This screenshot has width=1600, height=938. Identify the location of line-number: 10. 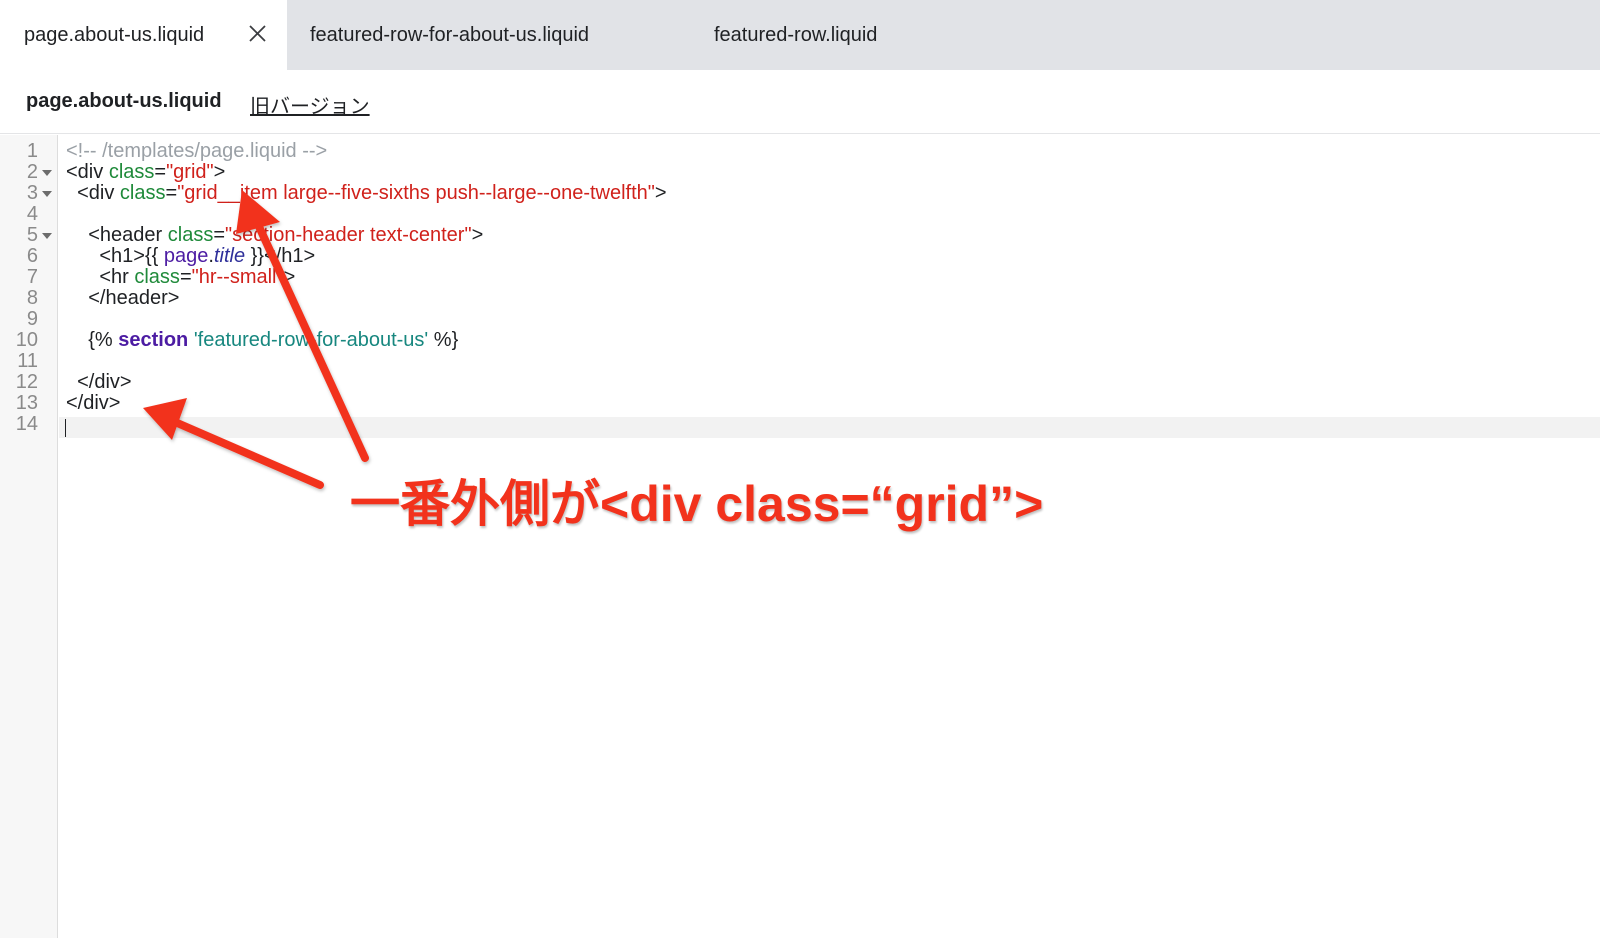
(26, 340).